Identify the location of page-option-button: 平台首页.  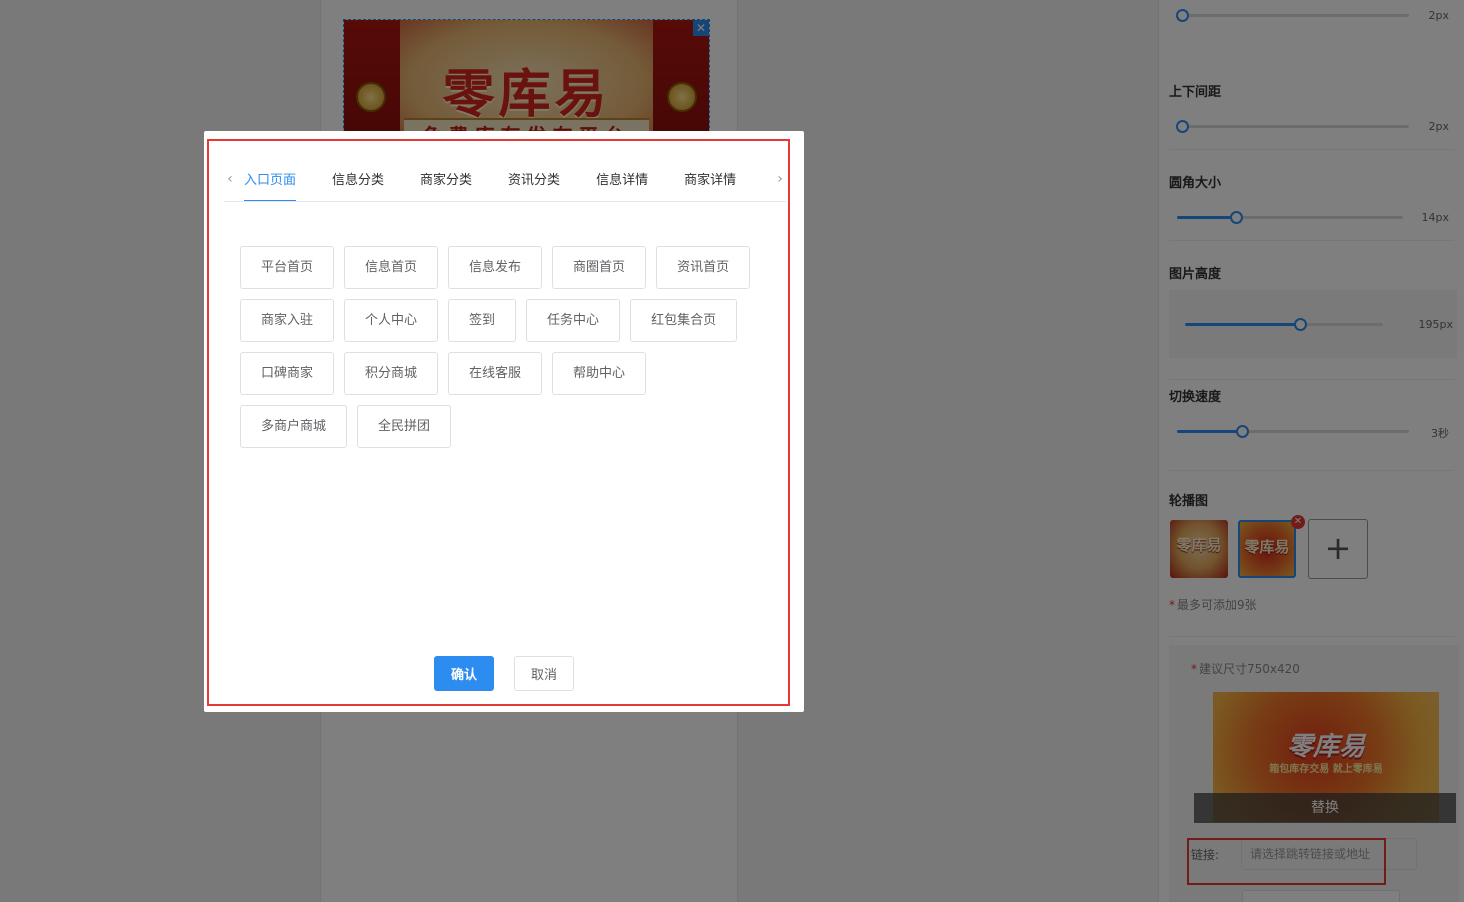
(287, 267).